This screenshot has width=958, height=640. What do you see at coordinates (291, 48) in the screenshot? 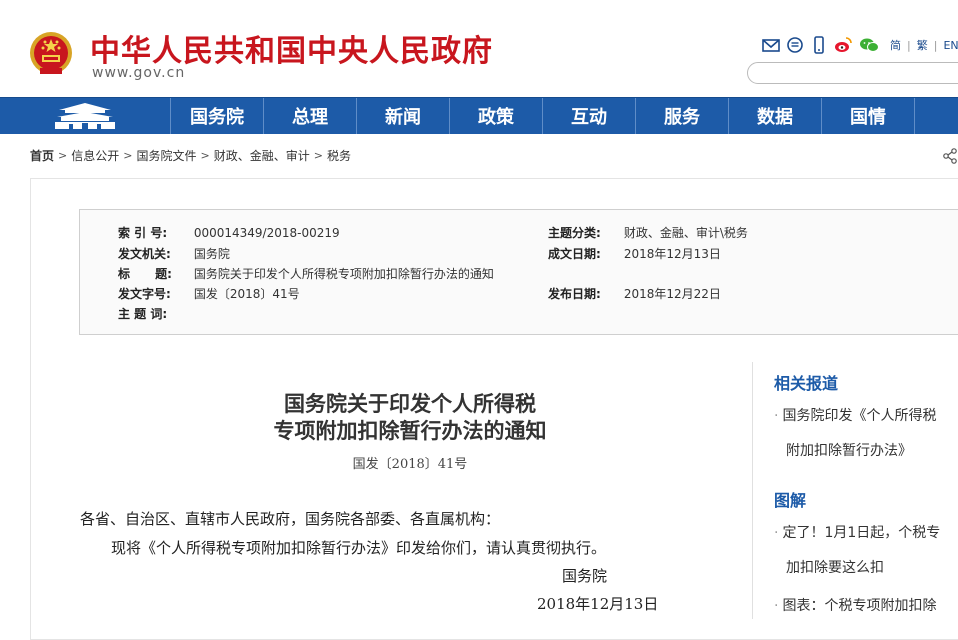
I see `site-title: 中华人民共和国中央人民政府` at bounding box center [291, 48].